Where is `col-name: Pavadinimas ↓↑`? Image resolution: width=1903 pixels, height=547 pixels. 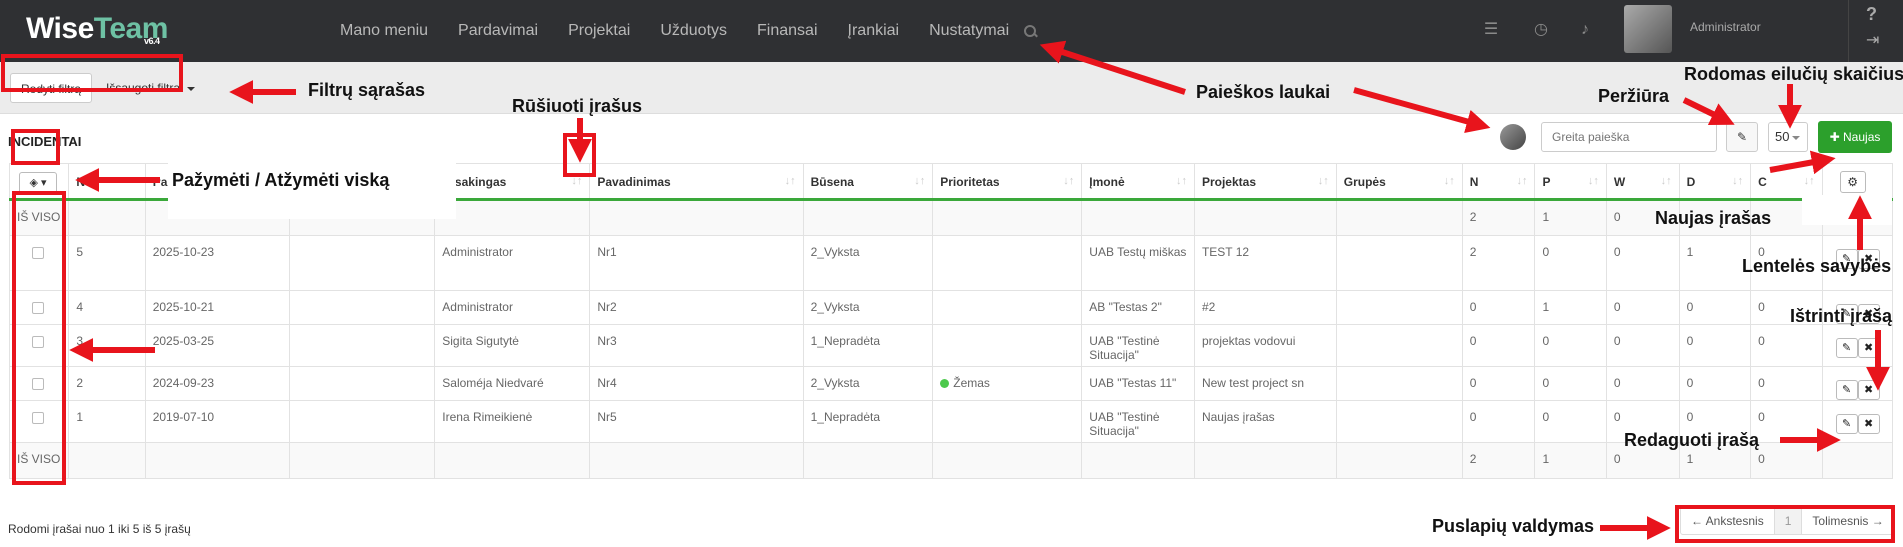 col-name: Pavadinimas ↓↑ is located at coordinates (696, 182).